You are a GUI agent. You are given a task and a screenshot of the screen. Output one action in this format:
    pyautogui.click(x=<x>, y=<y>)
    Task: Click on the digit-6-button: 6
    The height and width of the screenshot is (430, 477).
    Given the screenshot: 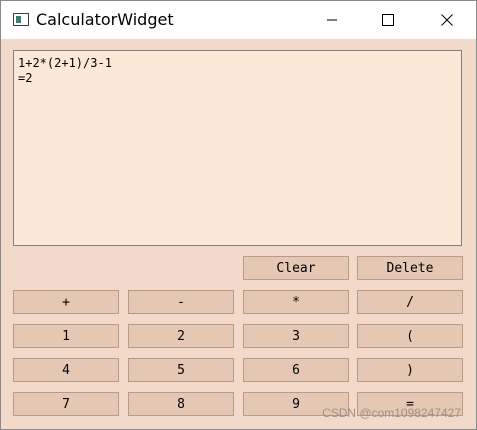 What is the action you would take?
    pyautogui.click(x=296, y=370)
    